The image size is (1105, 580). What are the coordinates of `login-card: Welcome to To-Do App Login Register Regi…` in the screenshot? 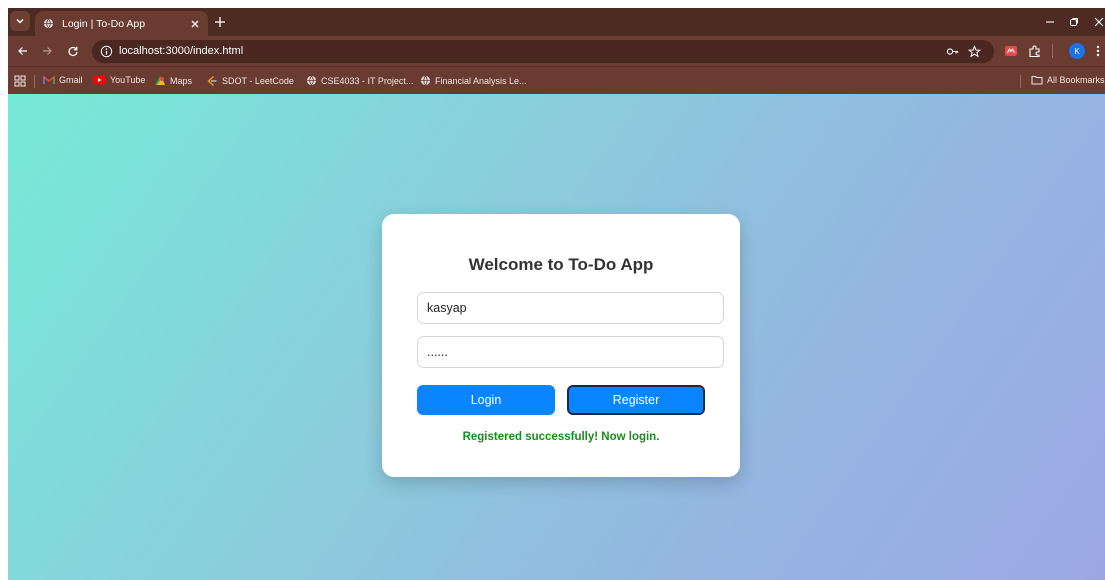 It's located at (561, 345).